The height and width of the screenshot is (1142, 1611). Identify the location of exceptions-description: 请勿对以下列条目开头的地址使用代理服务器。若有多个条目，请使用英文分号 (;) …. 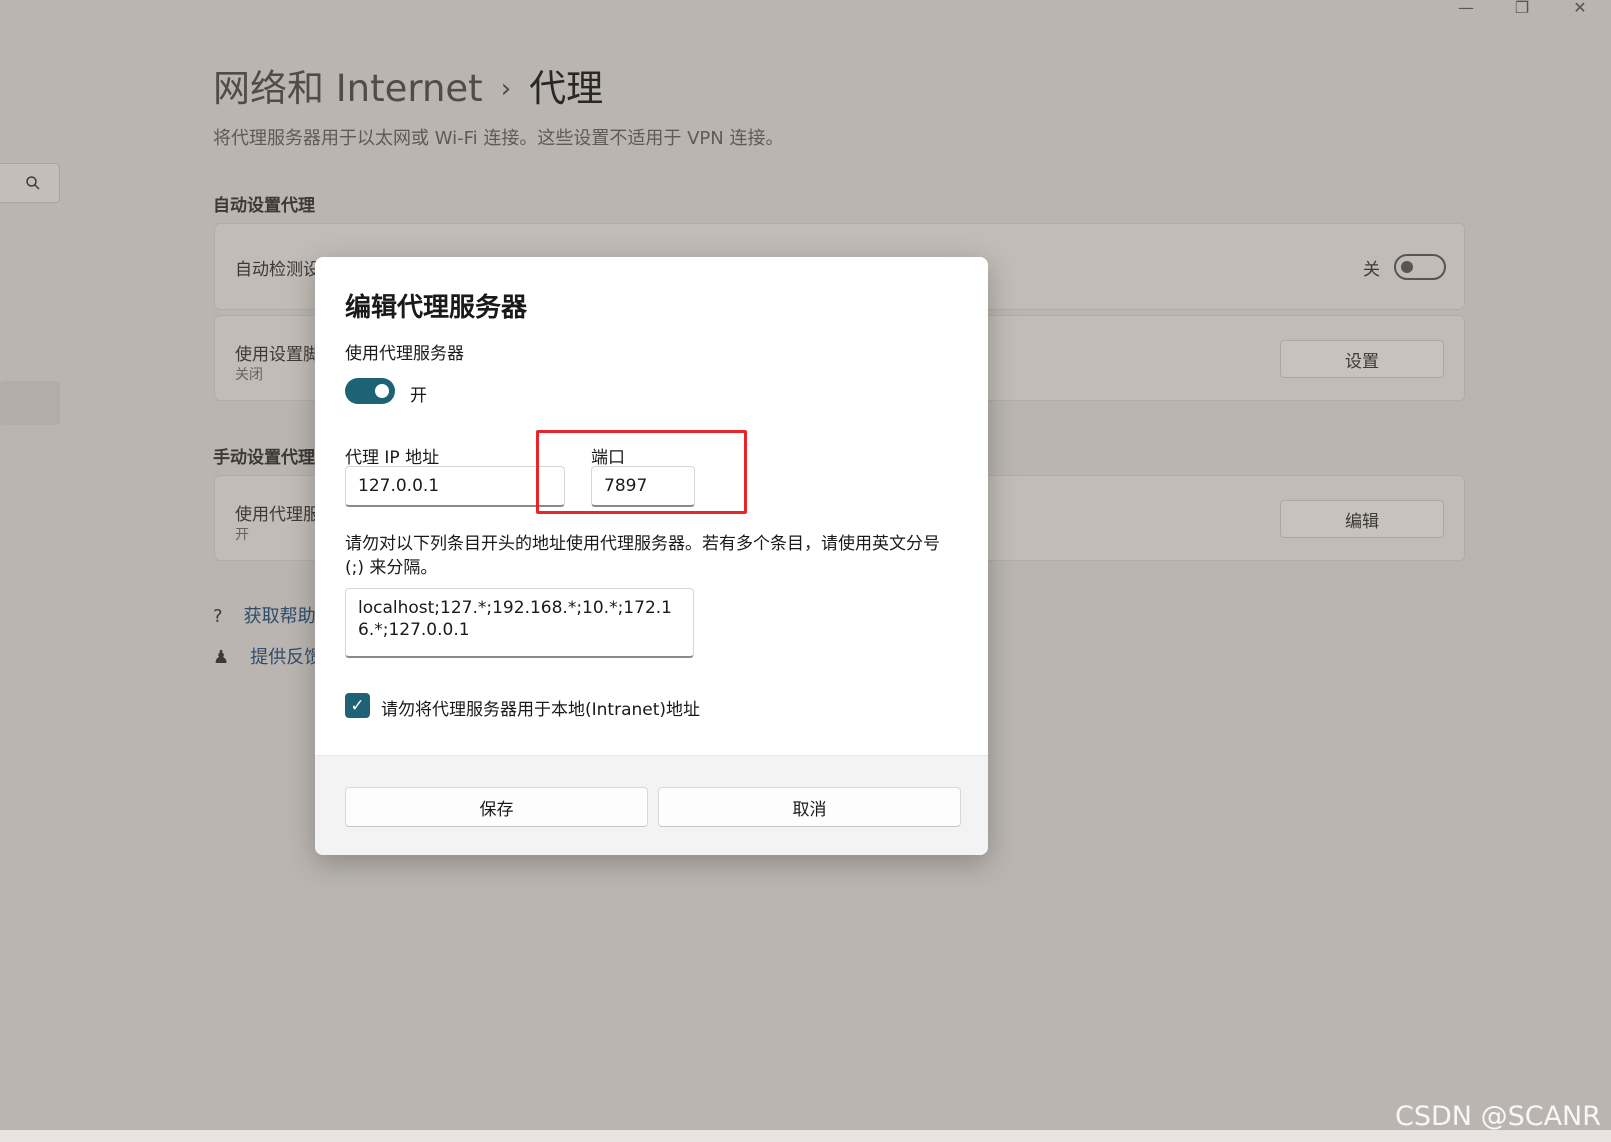
(642, 556).